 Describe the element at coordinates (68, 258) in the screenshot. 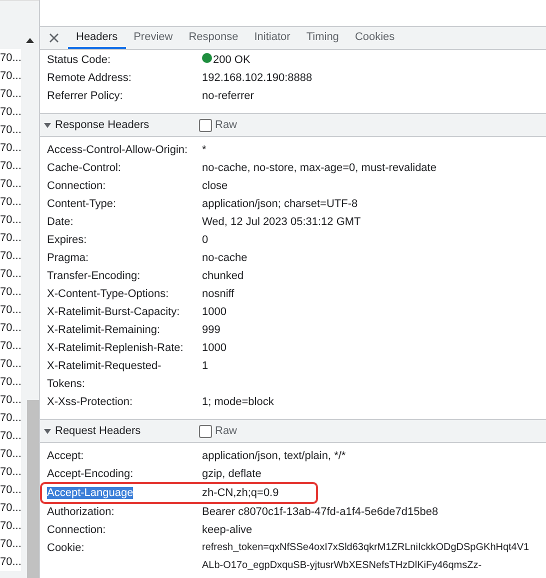

I see `header-name: Pragma:` at that location.